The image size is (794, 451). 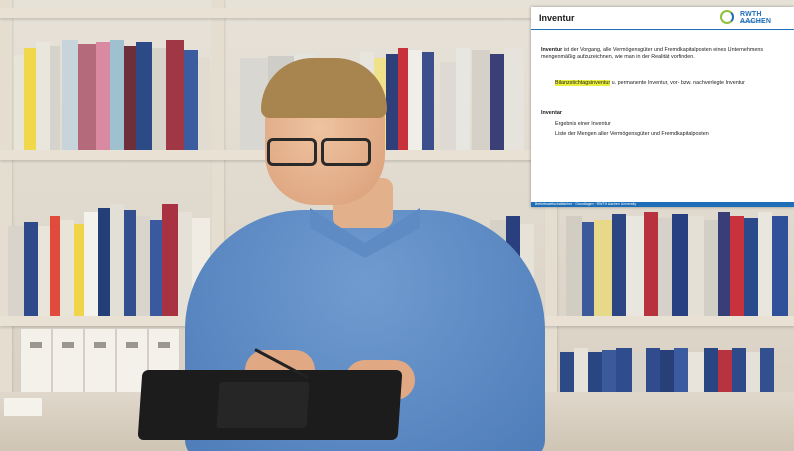 I want to click on slide-header: Inventur RWTH AACHEN UNIVERSITY, so click(x=662, y=18).